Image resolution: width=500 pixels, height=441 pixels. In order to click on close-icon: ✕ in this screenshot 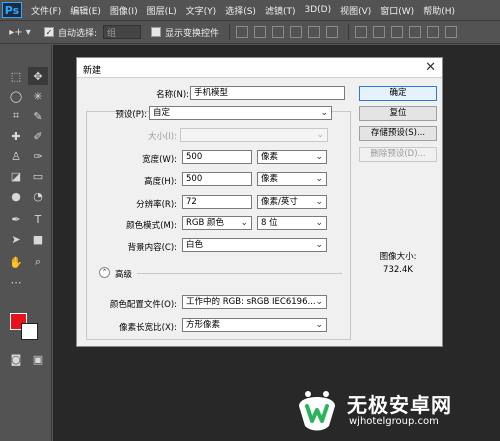, I will do `click(430, 67)`.